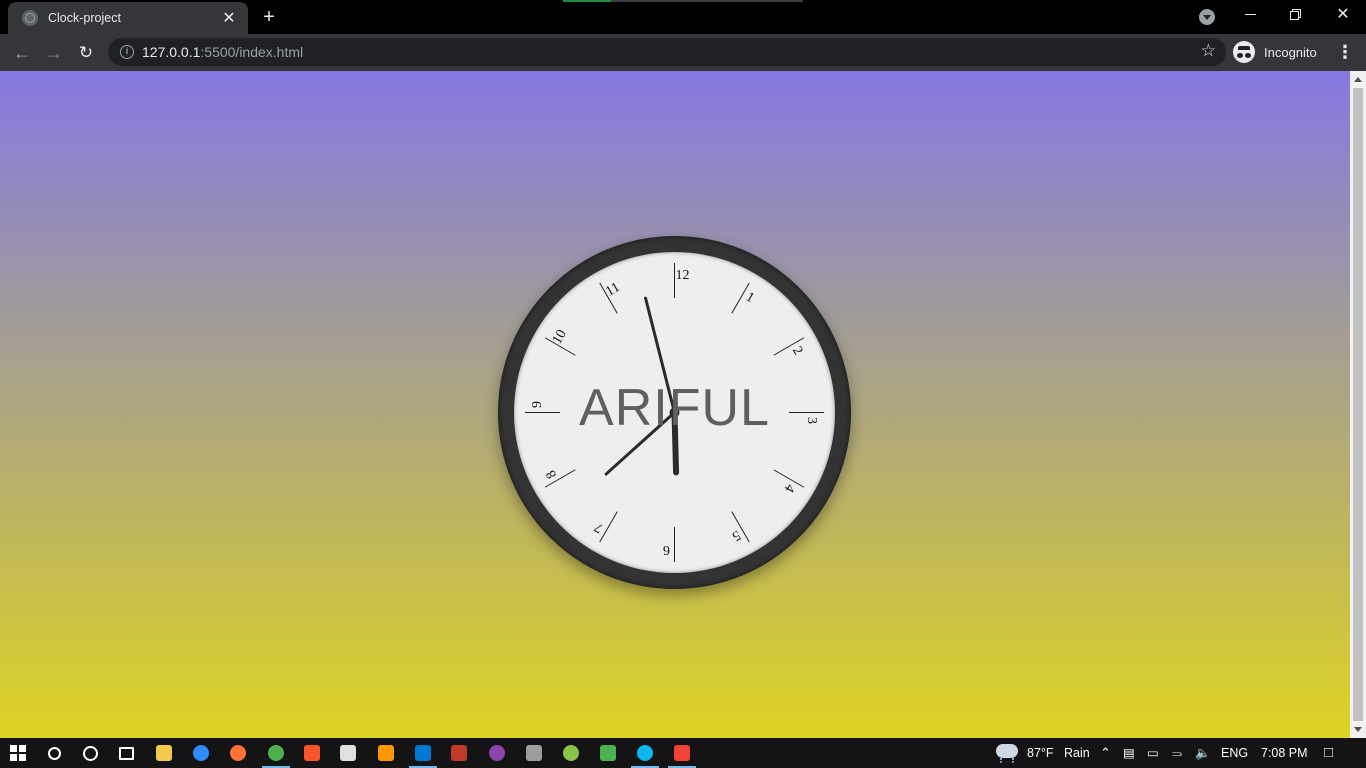 This screenshot has width=1366, height=768. What do you see at coordinates (1248, 55) in the screenshot?
I see `incognito-glasses-right` at bounding box center [1248, 55].